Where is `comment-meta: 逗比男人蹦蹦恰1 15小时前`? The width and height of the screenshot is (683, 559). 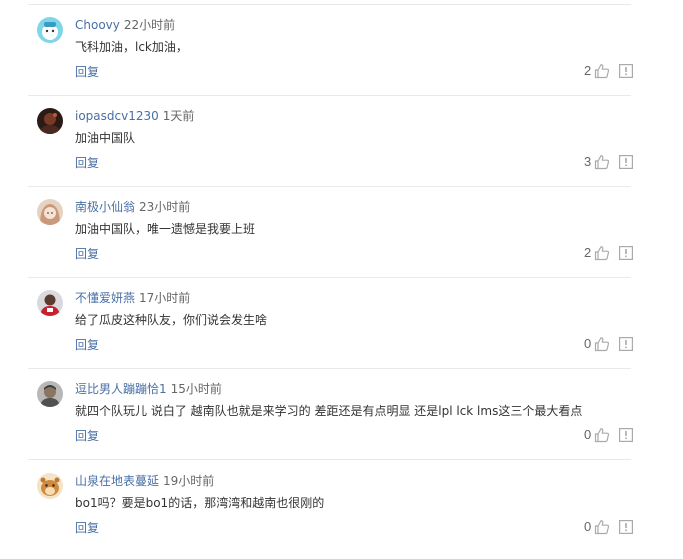 comment-meta: 逗比男人蹦蹦恰1 15小时前 is located at coordinates (148, 389).